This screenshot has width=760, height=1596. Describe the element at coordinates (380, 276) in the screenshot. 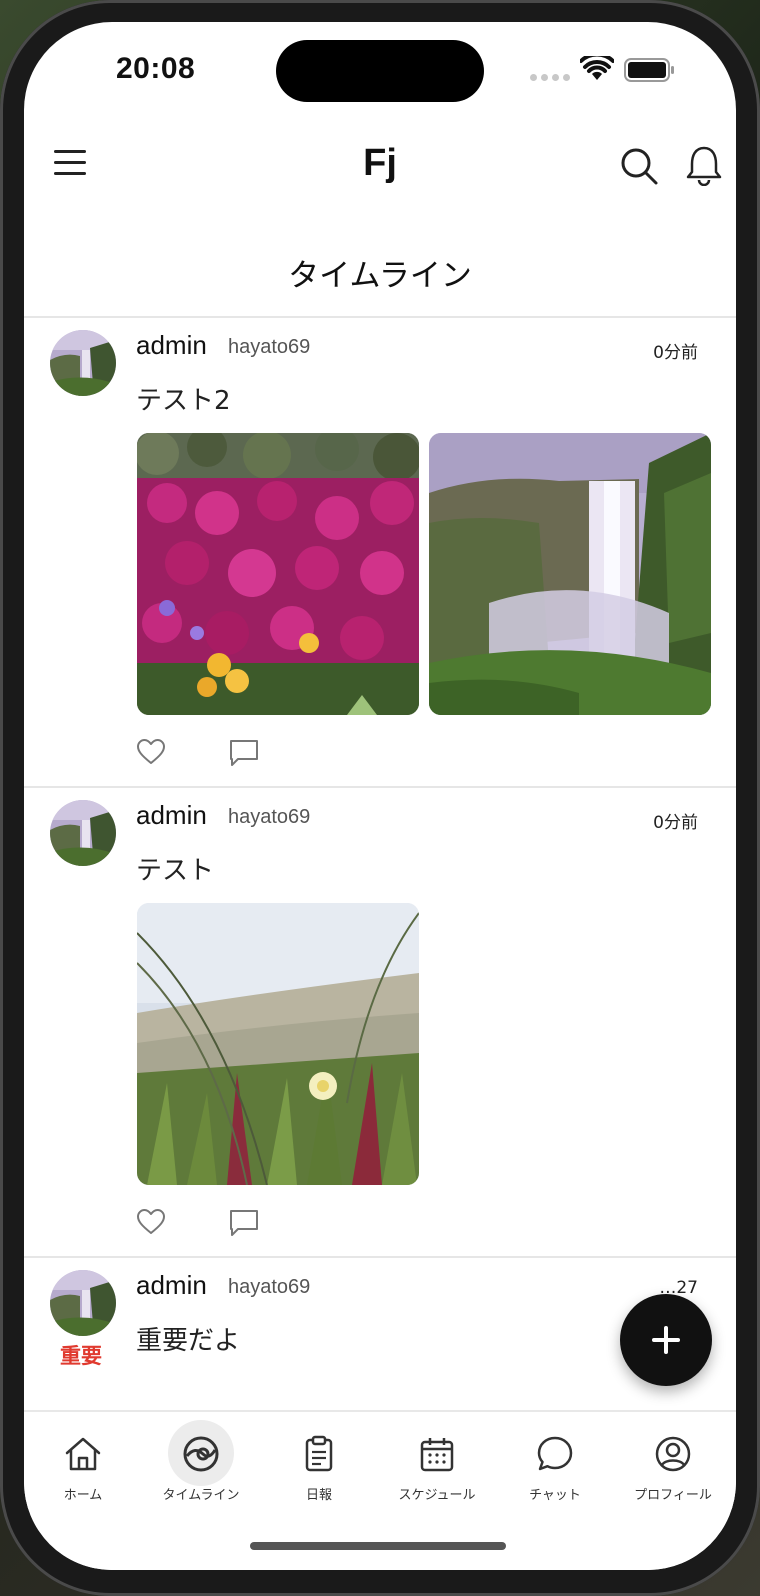

I see `page-title: タイムライン` at that location.